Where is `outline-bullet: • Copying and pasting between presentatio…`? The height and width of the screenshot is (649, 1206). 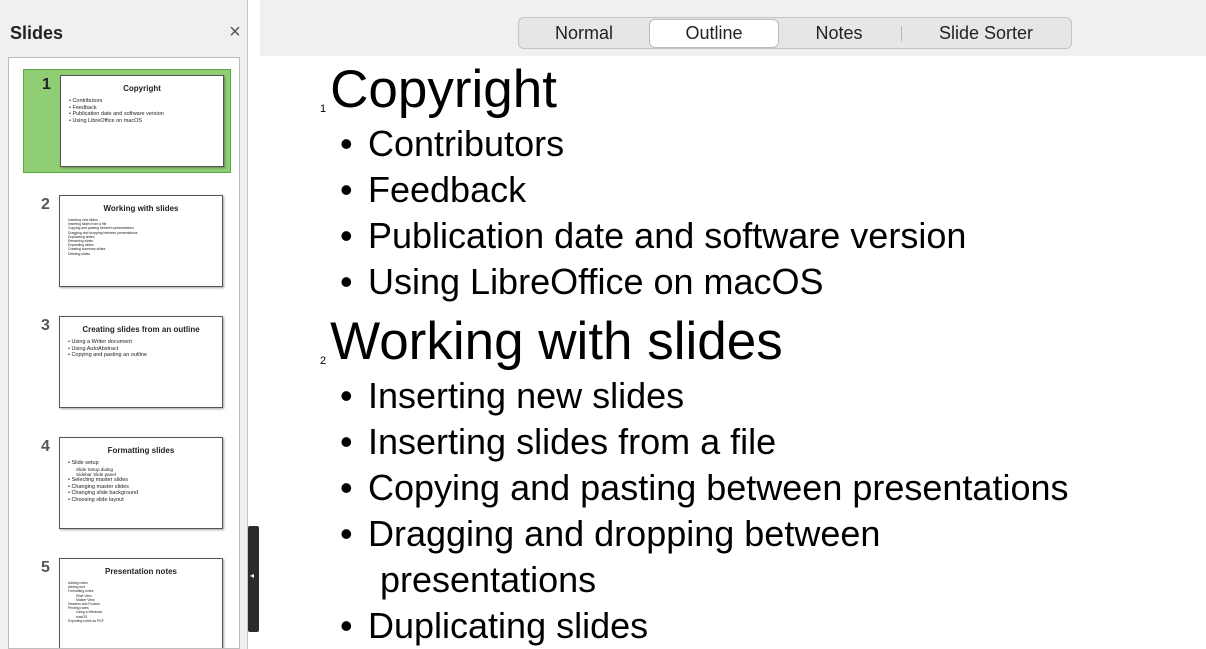 outline-bullet: • Copying and pasting between presentatio… is located at coordinates (704, 488).